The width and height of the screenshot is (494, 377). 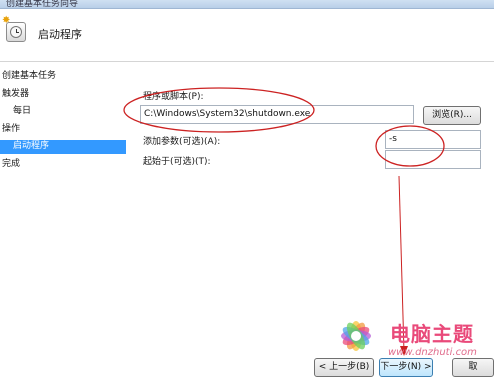 What do you see at coordinates (173, 97) in the screenshot?
I see `program-label: 程序或脚本(P):` at bounding box center [173, 97].